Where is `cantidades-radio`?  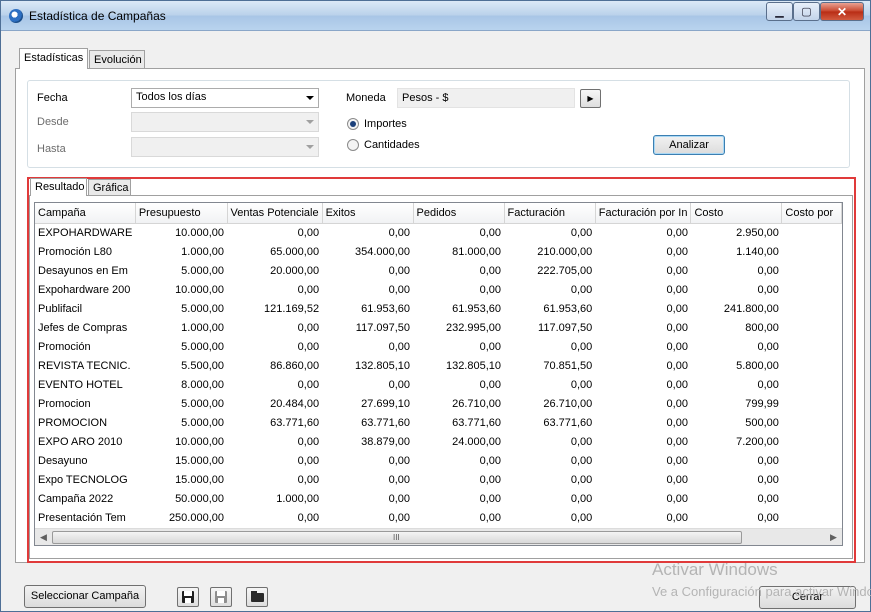
cantidades-radio is located at coordinates (353, 145).